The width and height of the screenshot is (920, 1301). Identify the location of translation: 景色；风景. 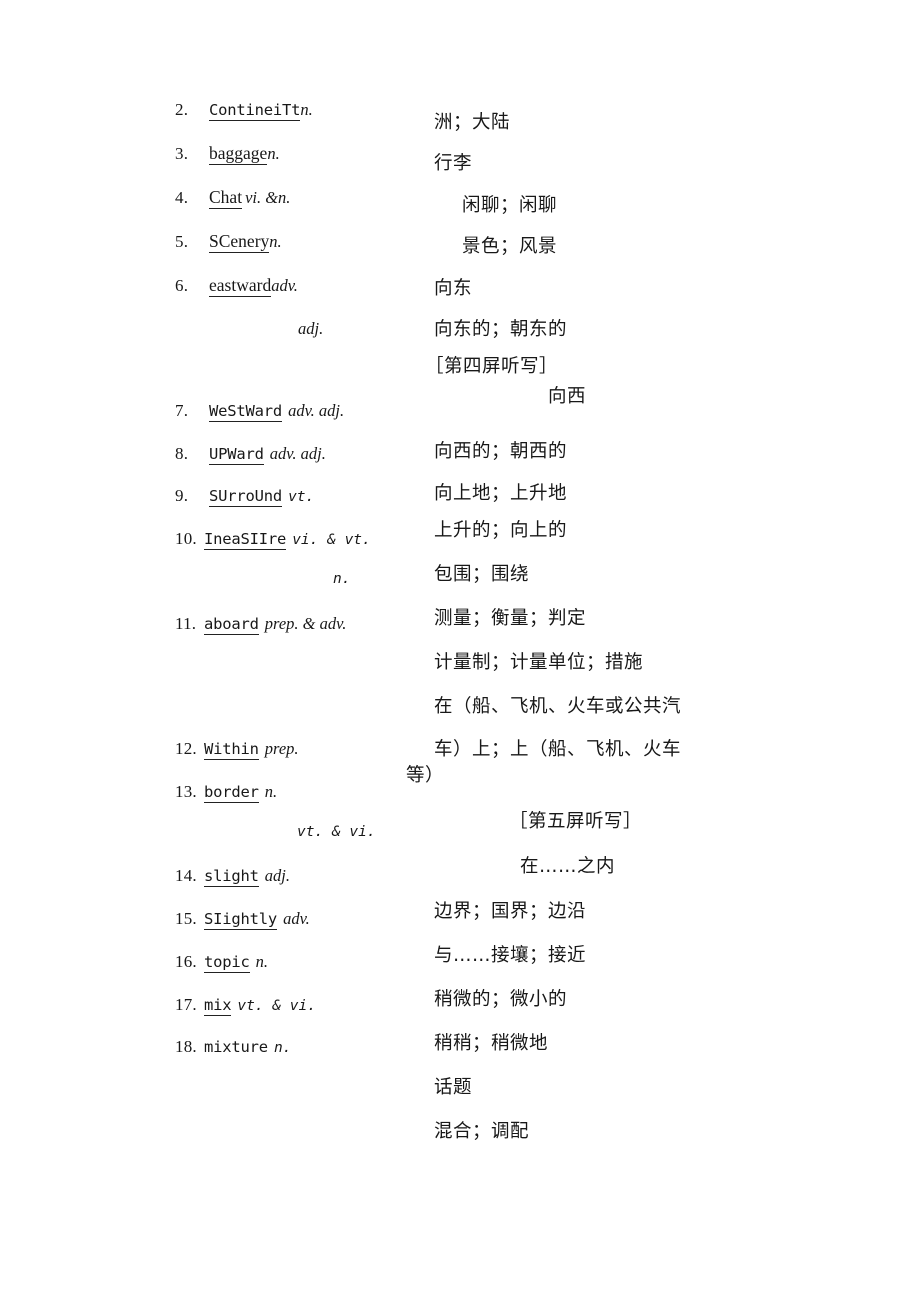
(510, 246).